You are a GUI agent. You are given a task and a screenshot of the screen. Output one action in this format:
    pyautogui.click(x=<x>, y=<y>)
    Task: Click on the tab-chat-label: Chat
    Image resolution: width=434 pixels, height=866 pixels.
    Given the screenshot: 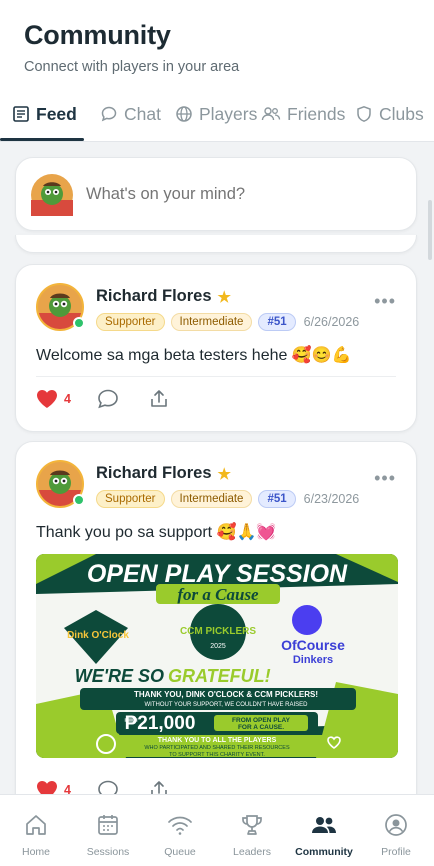 What is the action you would take?
    pyautogui.click(x=142, y=113)
    